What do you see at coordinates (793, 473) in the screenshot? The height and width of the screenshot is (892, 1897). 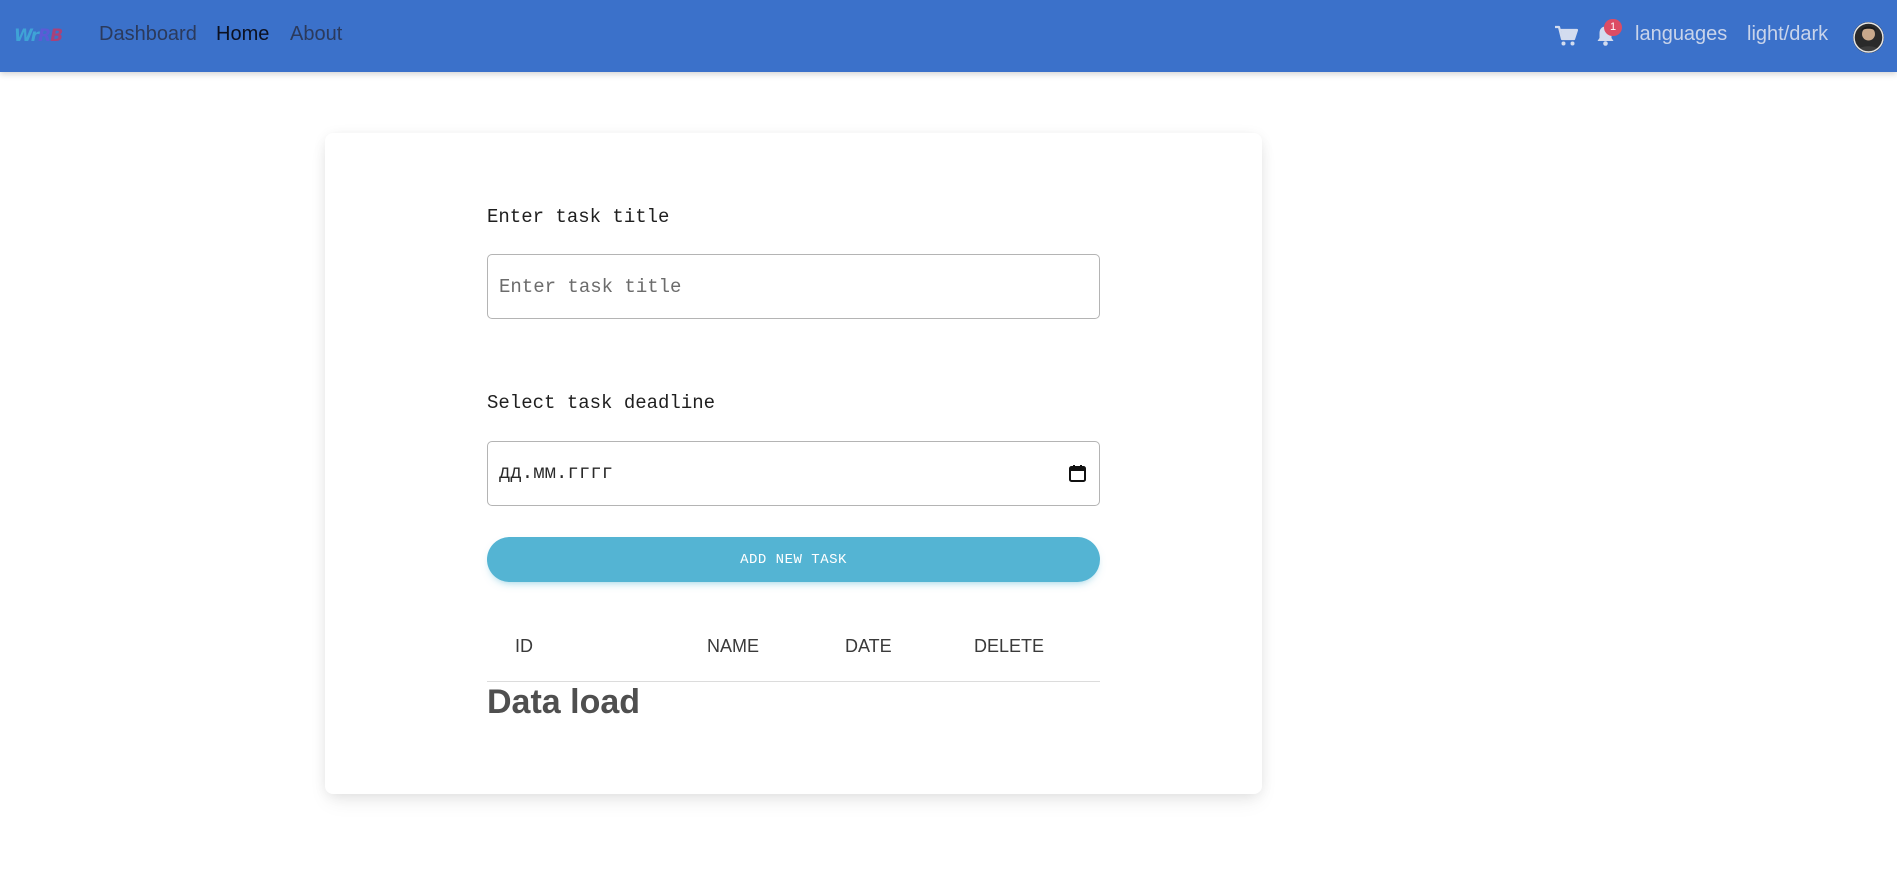 I see `task-deadline-input: дд.мм.гггг` at bounding box center [793, 473].